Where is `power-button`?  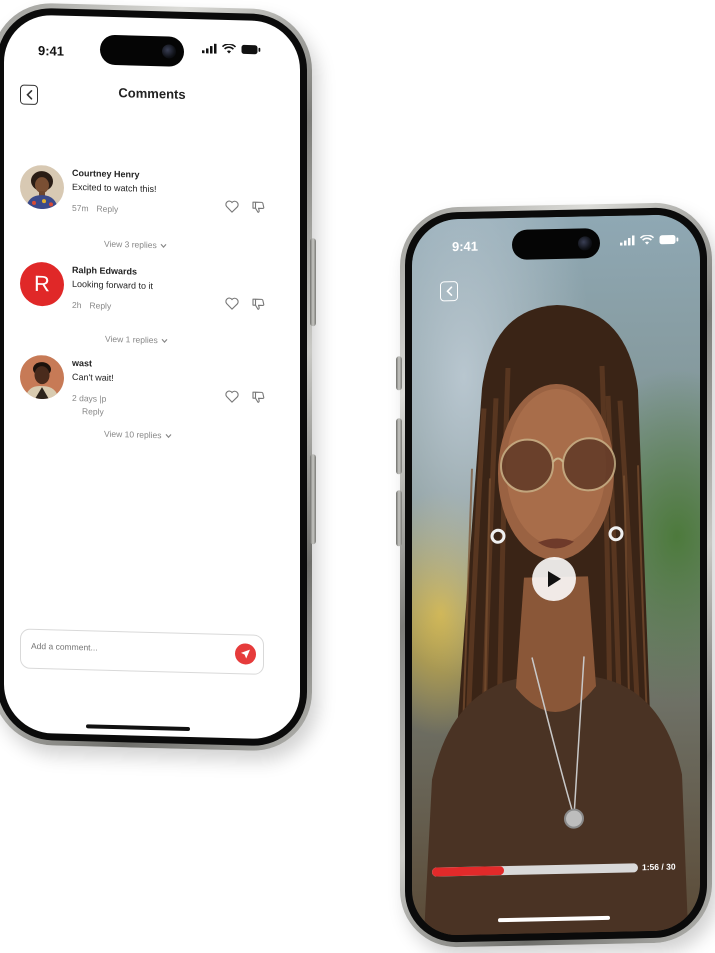 power-button is located at coordinates (313, 499).